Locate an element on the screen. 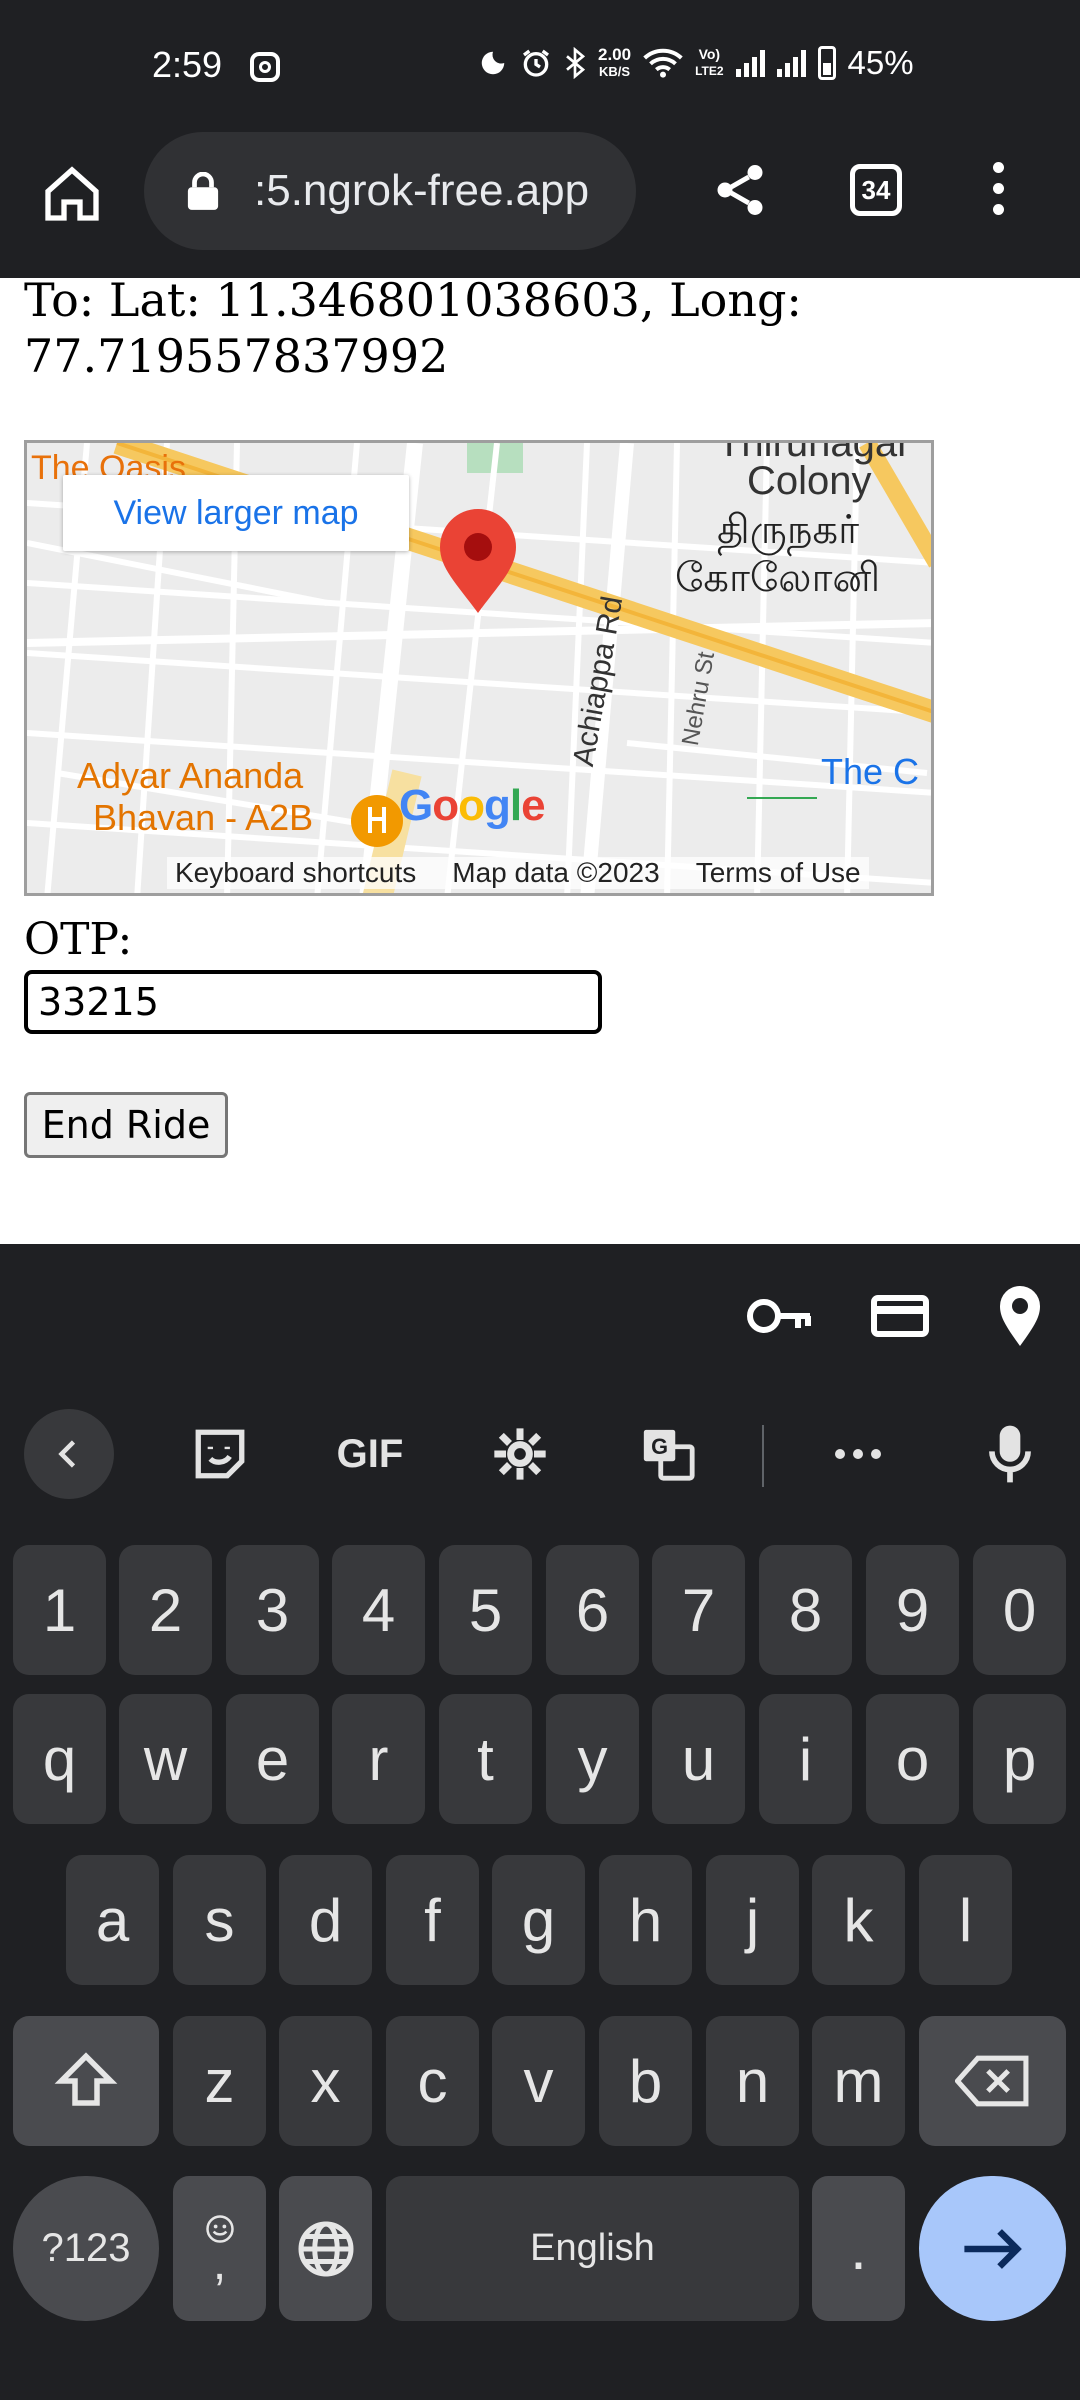 The width and height of the screenshot is (1080, 2400). tab-switcher-button: 34 is located at coordinates (876, 190).